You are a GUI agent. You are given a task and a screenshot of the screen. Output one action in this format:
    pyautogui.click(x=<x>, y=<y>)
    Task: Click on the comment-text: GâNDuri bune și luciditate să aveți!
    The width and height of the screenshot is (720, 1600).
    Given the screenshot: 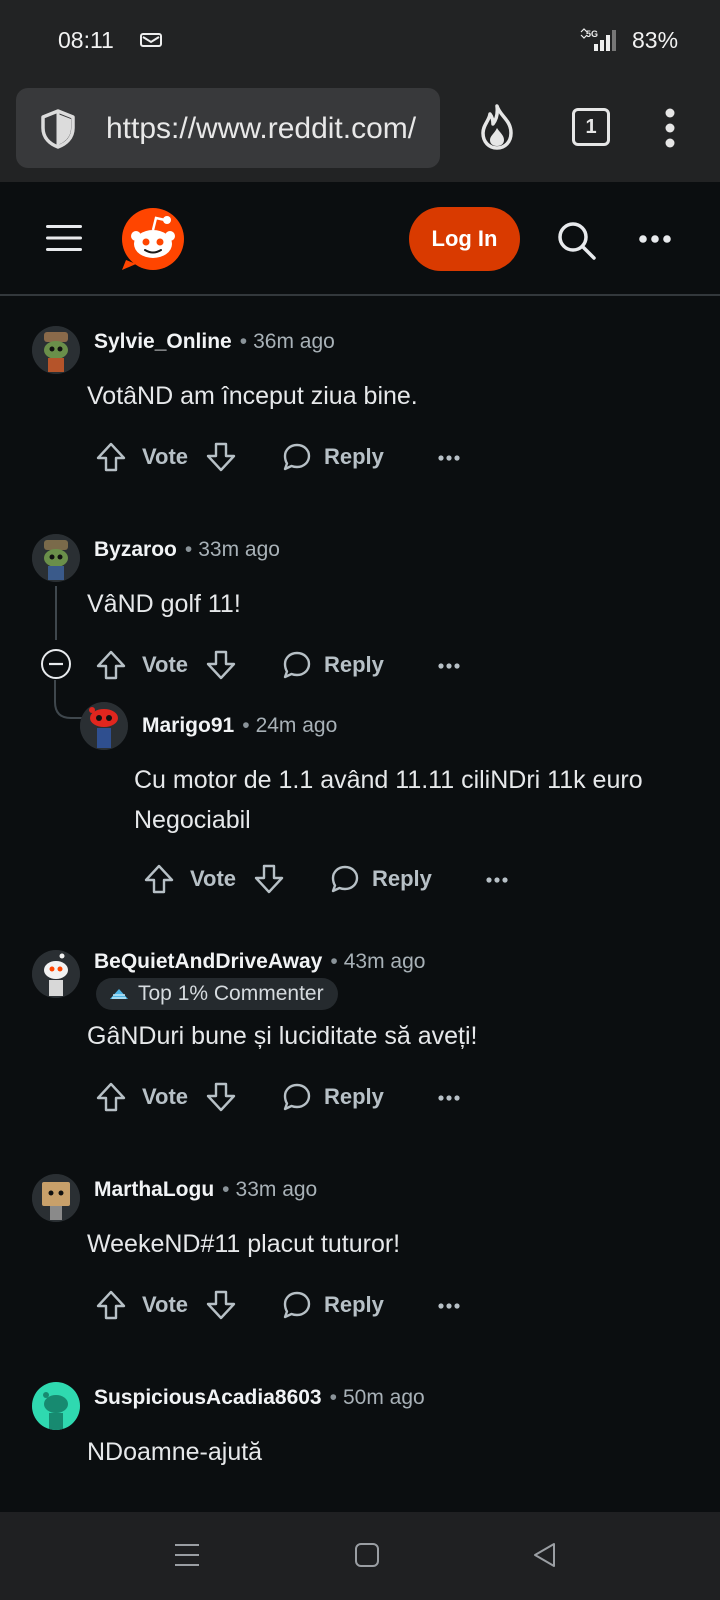 What is the action you would take?
    pyautogui.click(x=282, y=1036)
    